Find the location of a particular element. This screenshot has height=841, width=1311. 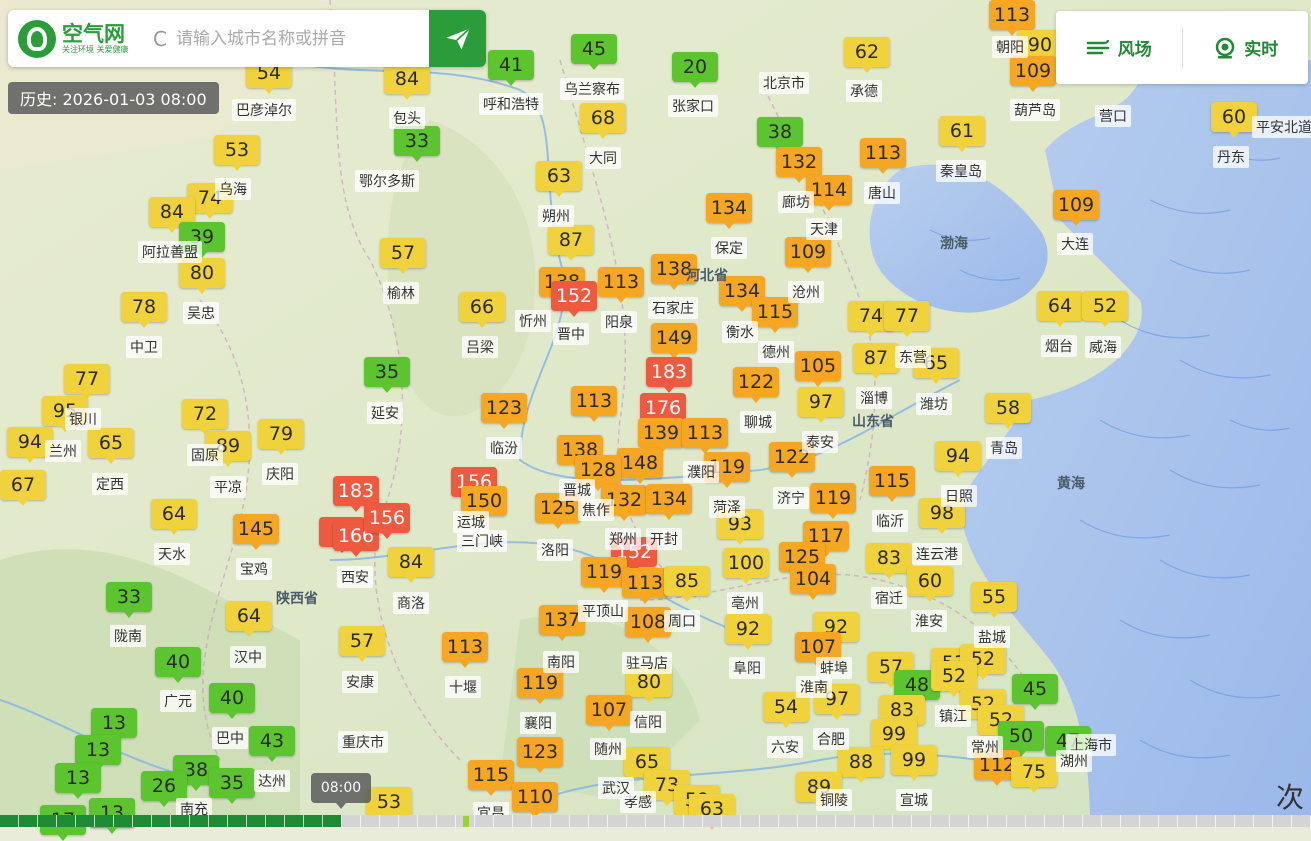

city-label: 济宁 is located at coordinates (791, 498).